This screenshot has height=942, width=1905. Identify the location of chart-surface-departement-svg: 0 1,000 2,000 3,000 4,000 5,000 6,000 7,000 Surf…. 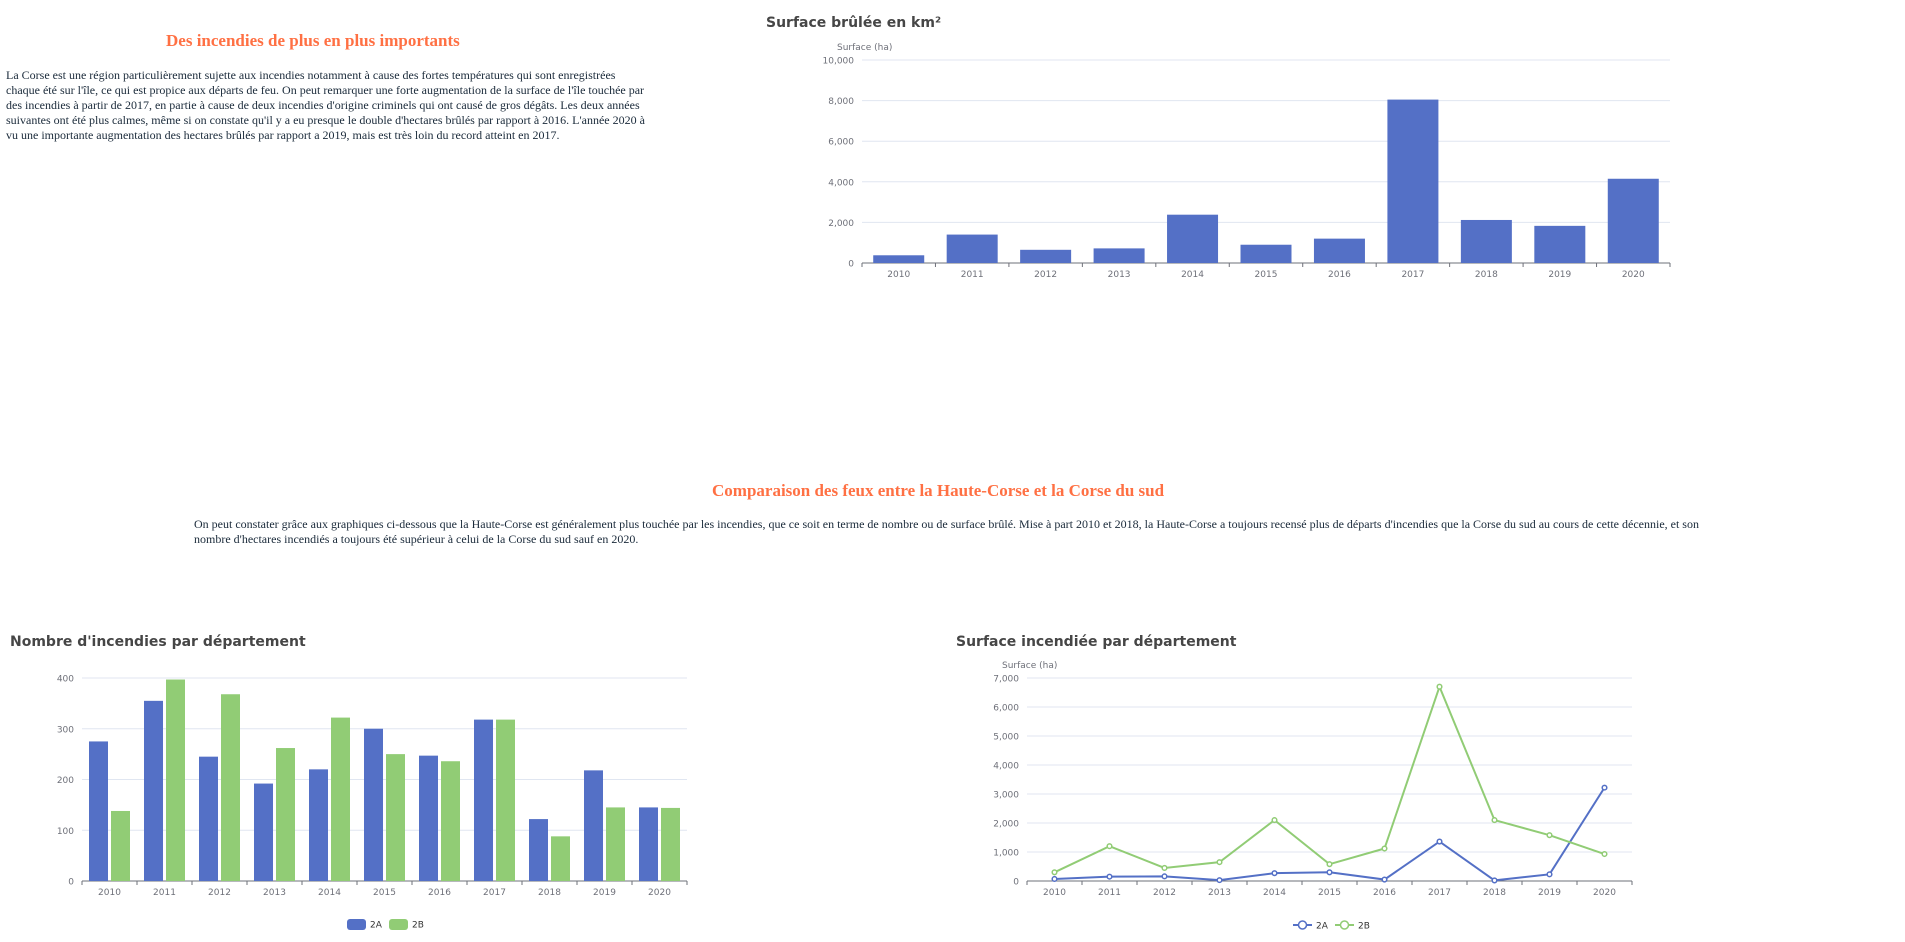
(1313, 796).